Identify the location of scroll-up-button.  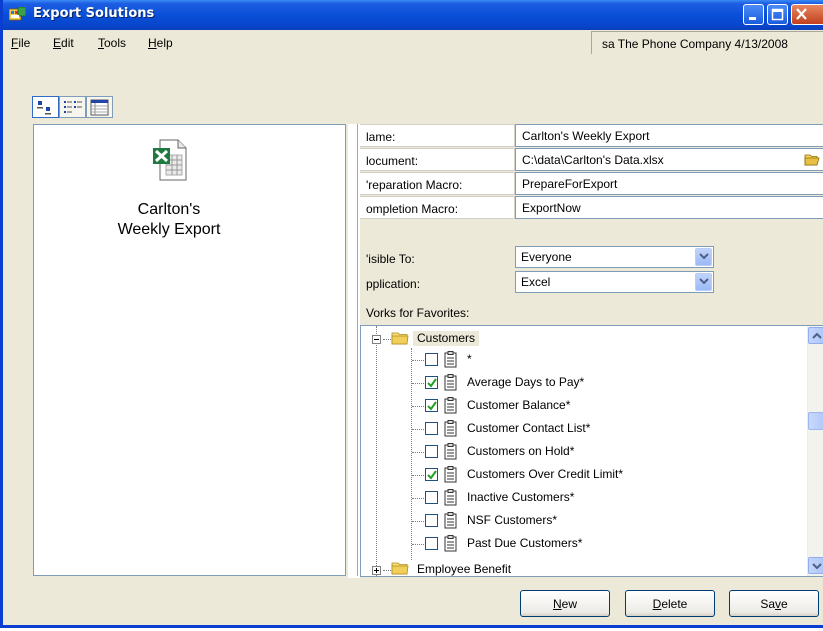
(815, 335).